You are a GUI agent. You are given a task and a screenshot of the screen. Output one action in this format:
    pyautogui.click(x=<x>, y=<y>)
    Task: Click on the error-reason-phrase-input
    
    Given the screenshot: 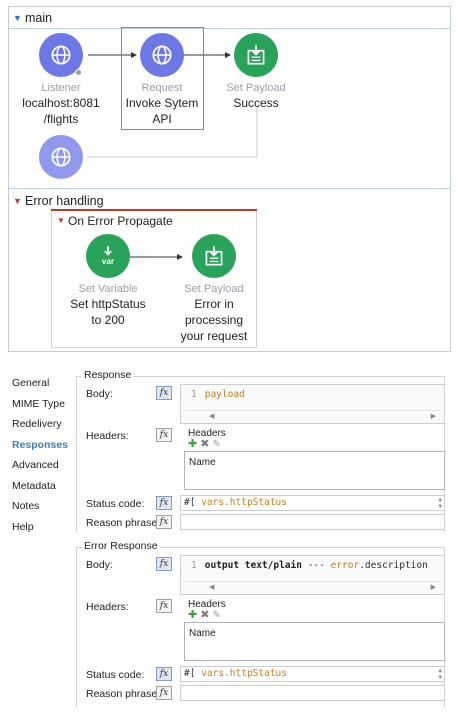 What is the action you would take?
    pyautogui.click(x=312, y=693)
    